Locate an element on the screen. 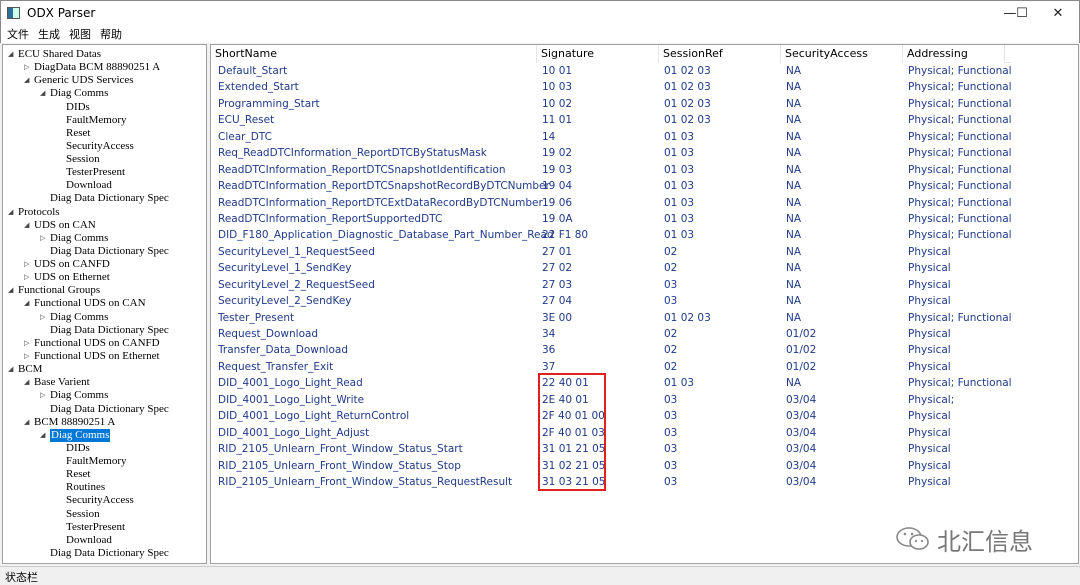 This screenshot has width=1080, height=585. column-header: Signature is located at coordinates (598, 54).